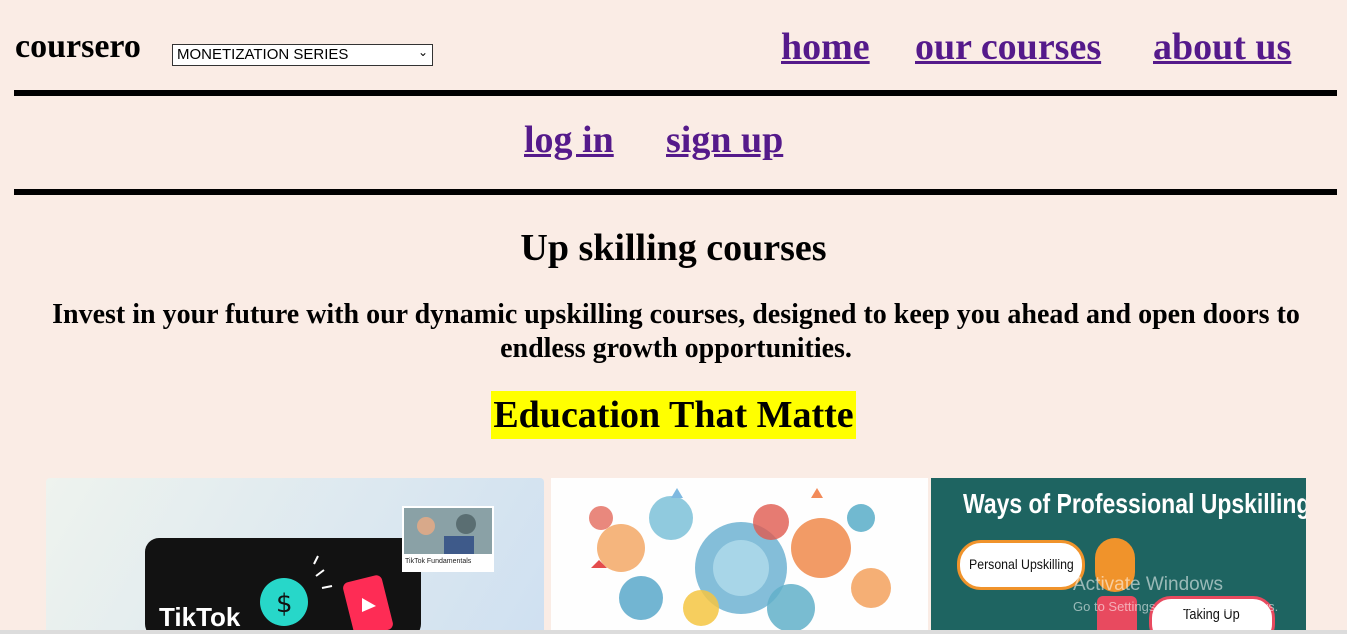 Image resolution: width=1347 pixels, height=634 pixels. What do you see at coordinates (675, 192) in the screenshot?
I see `auth-divider` at bounding box center [675, 192].